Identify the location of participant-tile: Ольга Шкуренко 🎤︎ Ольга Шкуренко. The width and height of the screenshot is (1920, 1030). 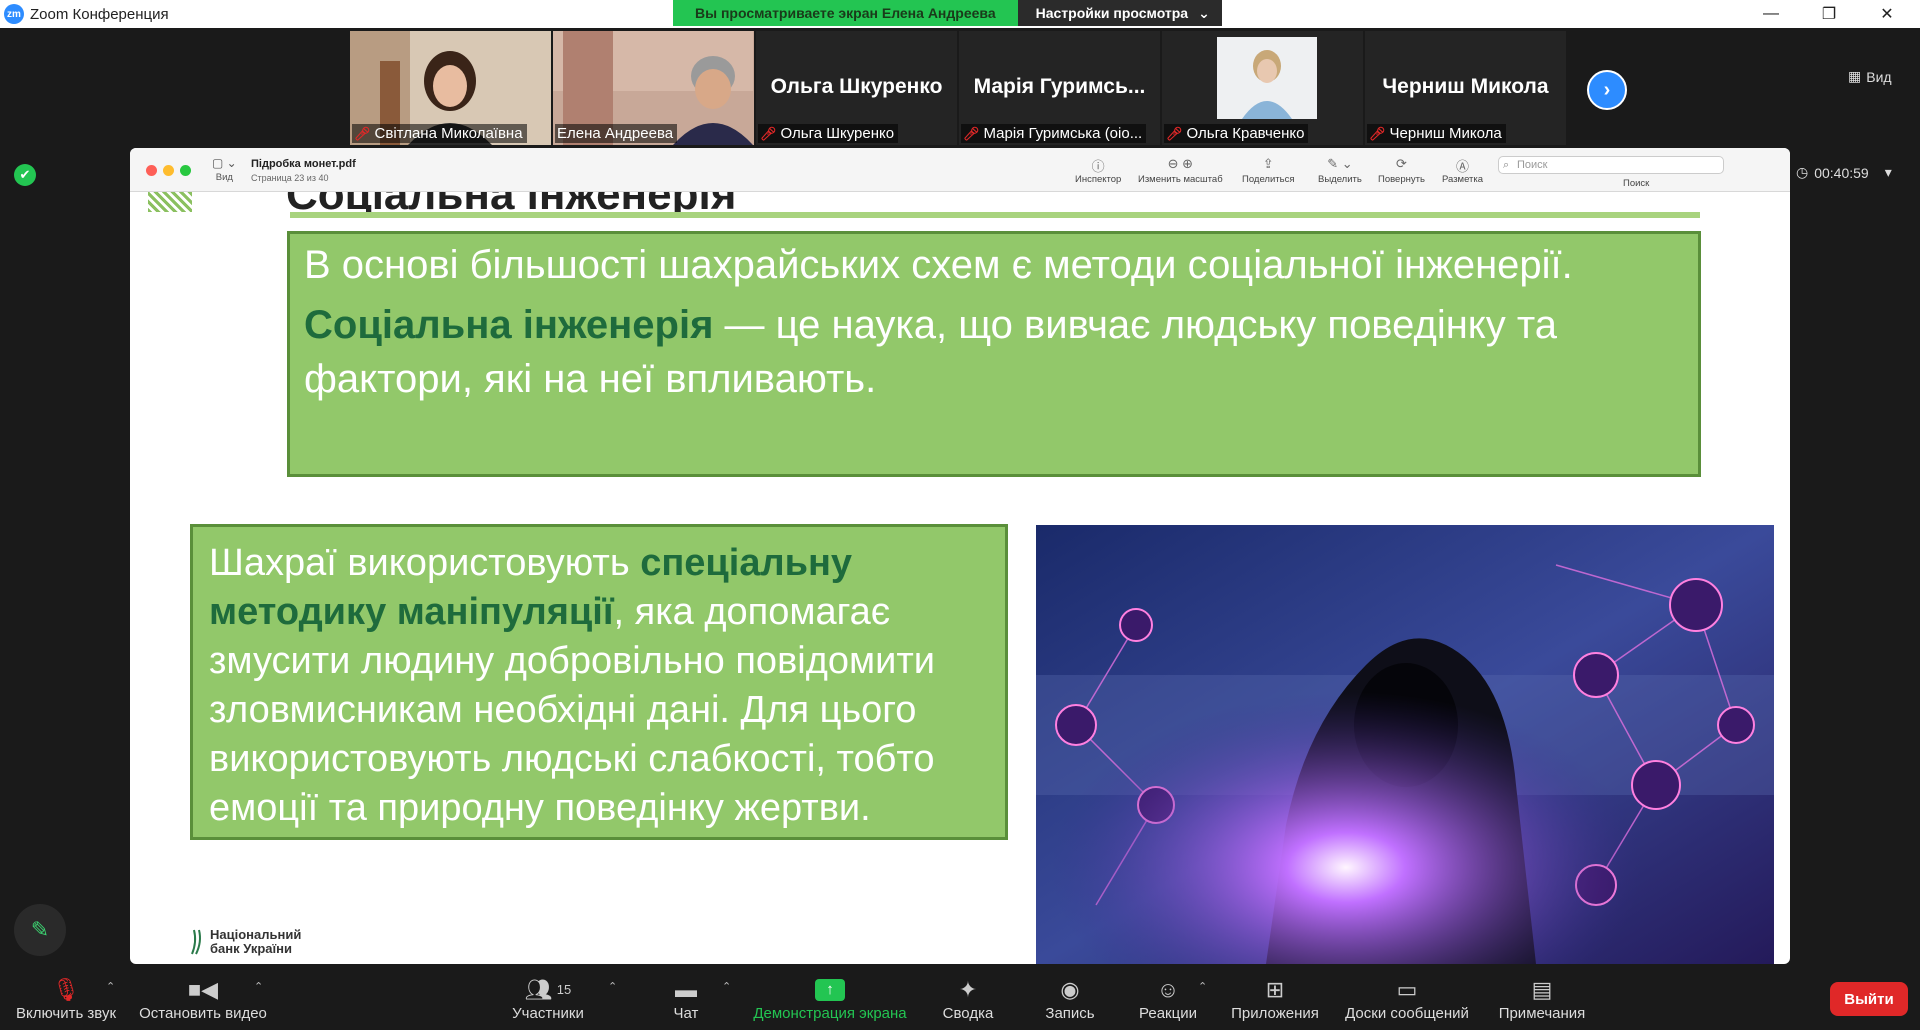
(856, 88).